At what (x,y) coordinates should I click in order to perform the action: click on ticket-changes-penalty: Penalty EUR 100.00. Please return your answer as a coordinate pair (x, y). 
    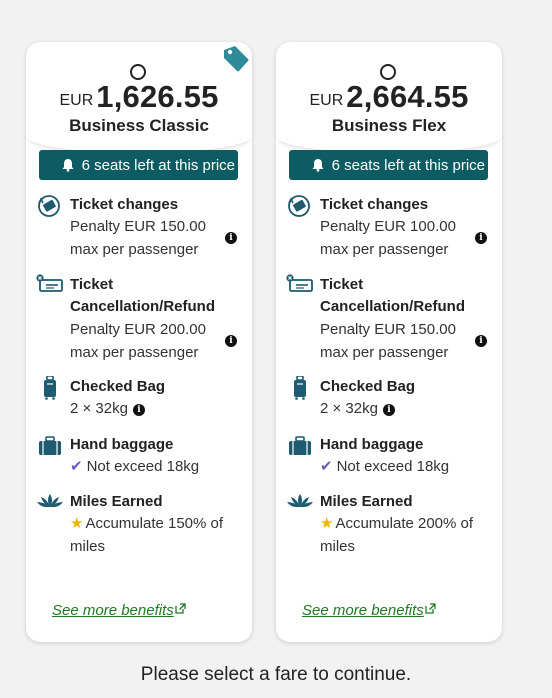
    Looking at the image, I should click on (388, 226).